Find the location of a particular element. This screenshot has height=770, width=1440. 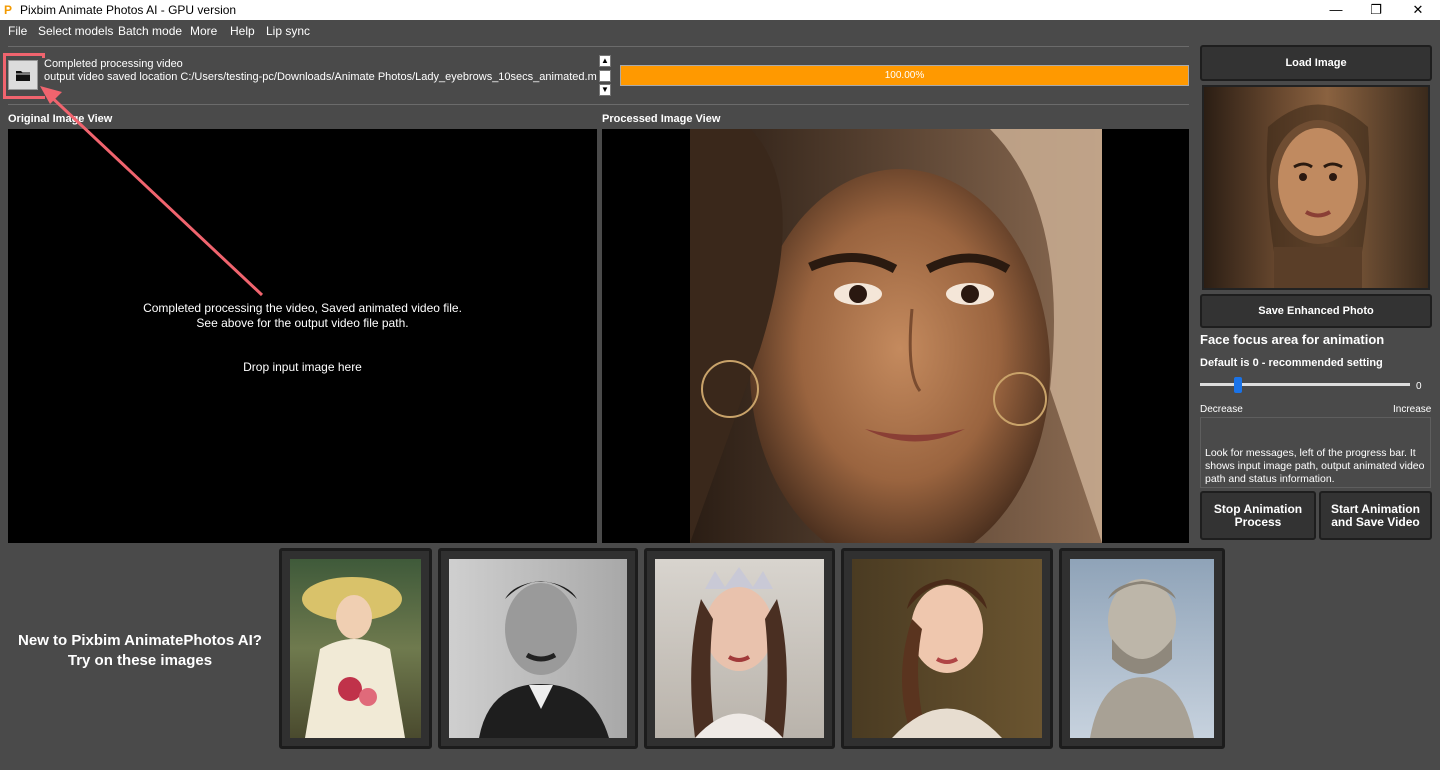

drop-hint: Drop input image here is located at coordinates (302, 367).